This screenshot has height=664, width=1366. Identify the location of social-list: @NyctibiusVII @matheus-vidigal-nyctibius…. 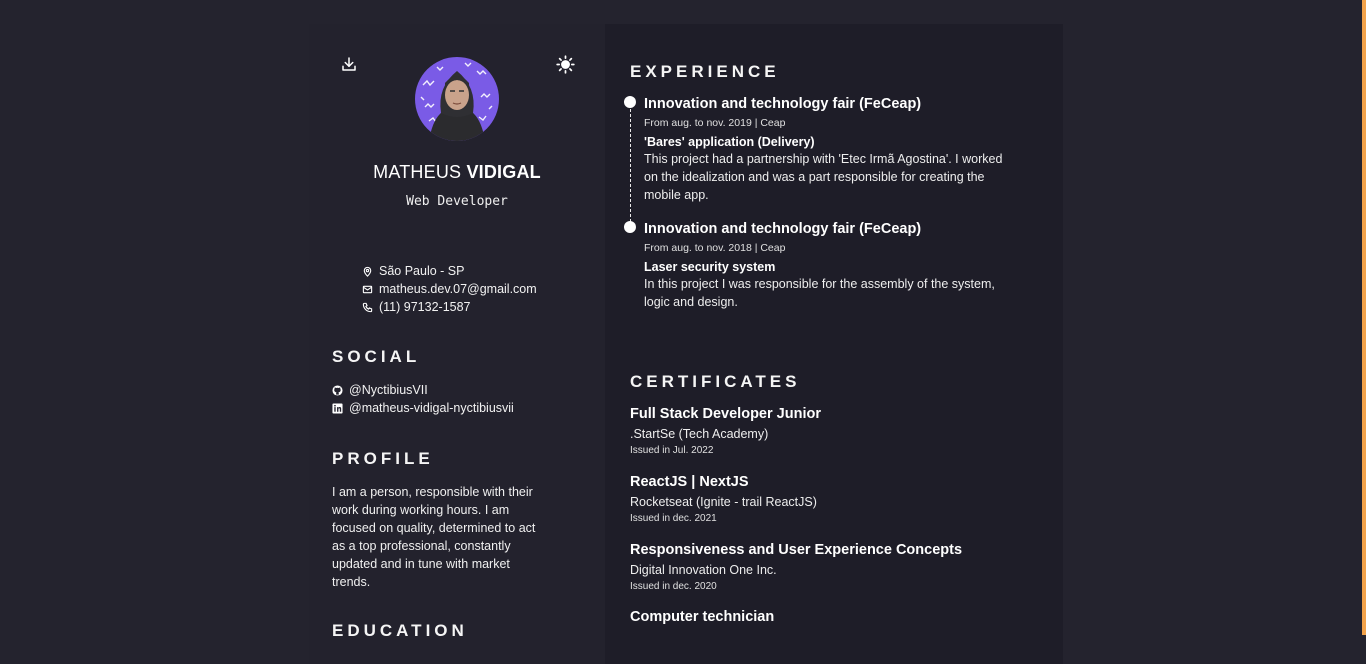
(423, 399).